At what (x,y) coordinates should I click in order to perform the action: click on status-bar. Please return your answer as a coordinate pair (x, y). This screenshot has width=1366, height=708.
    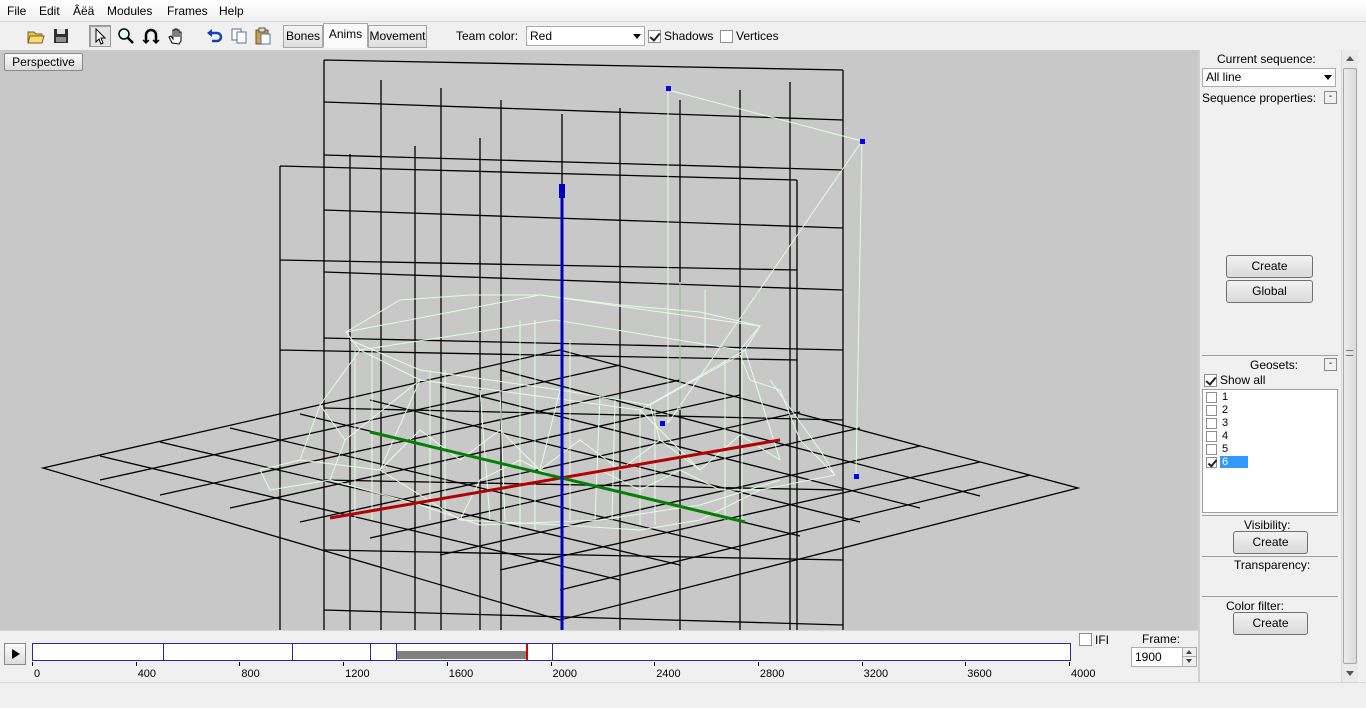
    Looking at the image, I should click on (683, 695).